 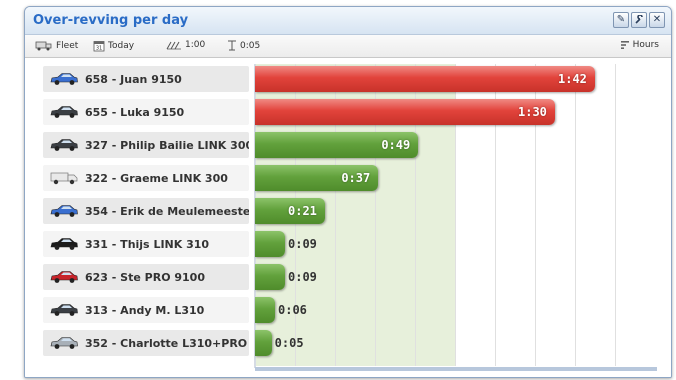 I want to click on close-icon: ✕, so click(x=657, y=20).